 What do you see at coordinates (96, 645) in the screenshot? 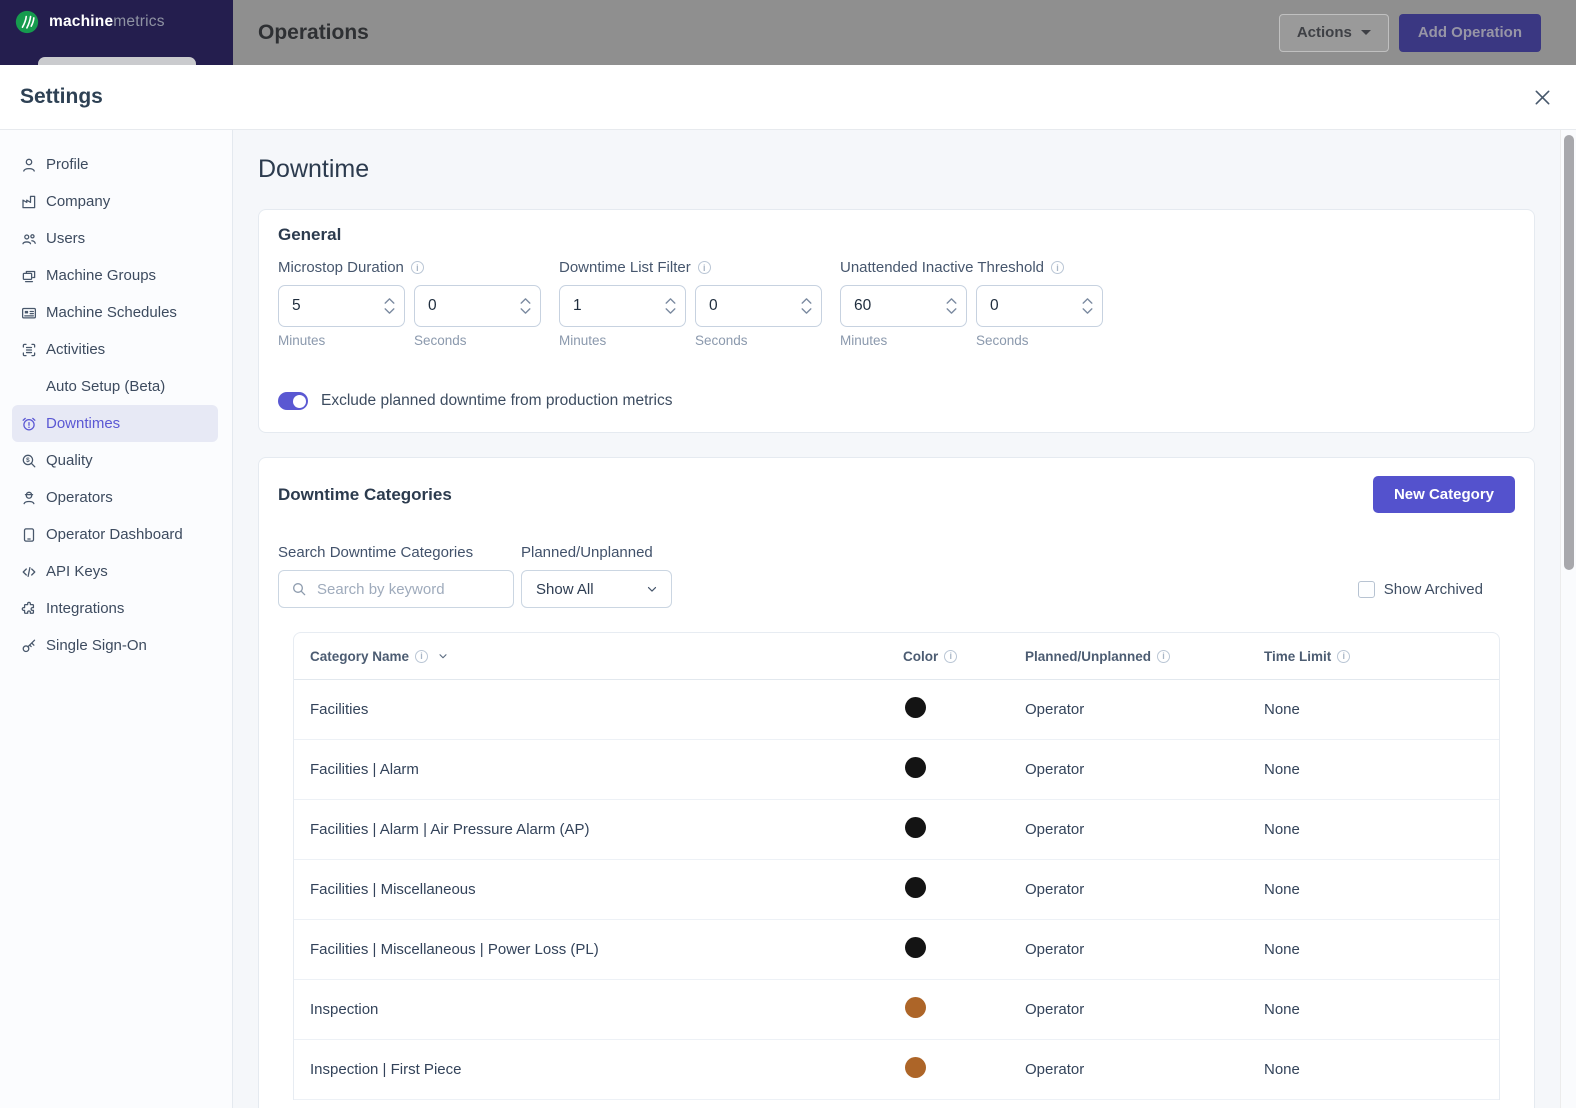
I see `sidebar-item-label: Single Sign-On` at bounding box center [96, 645].